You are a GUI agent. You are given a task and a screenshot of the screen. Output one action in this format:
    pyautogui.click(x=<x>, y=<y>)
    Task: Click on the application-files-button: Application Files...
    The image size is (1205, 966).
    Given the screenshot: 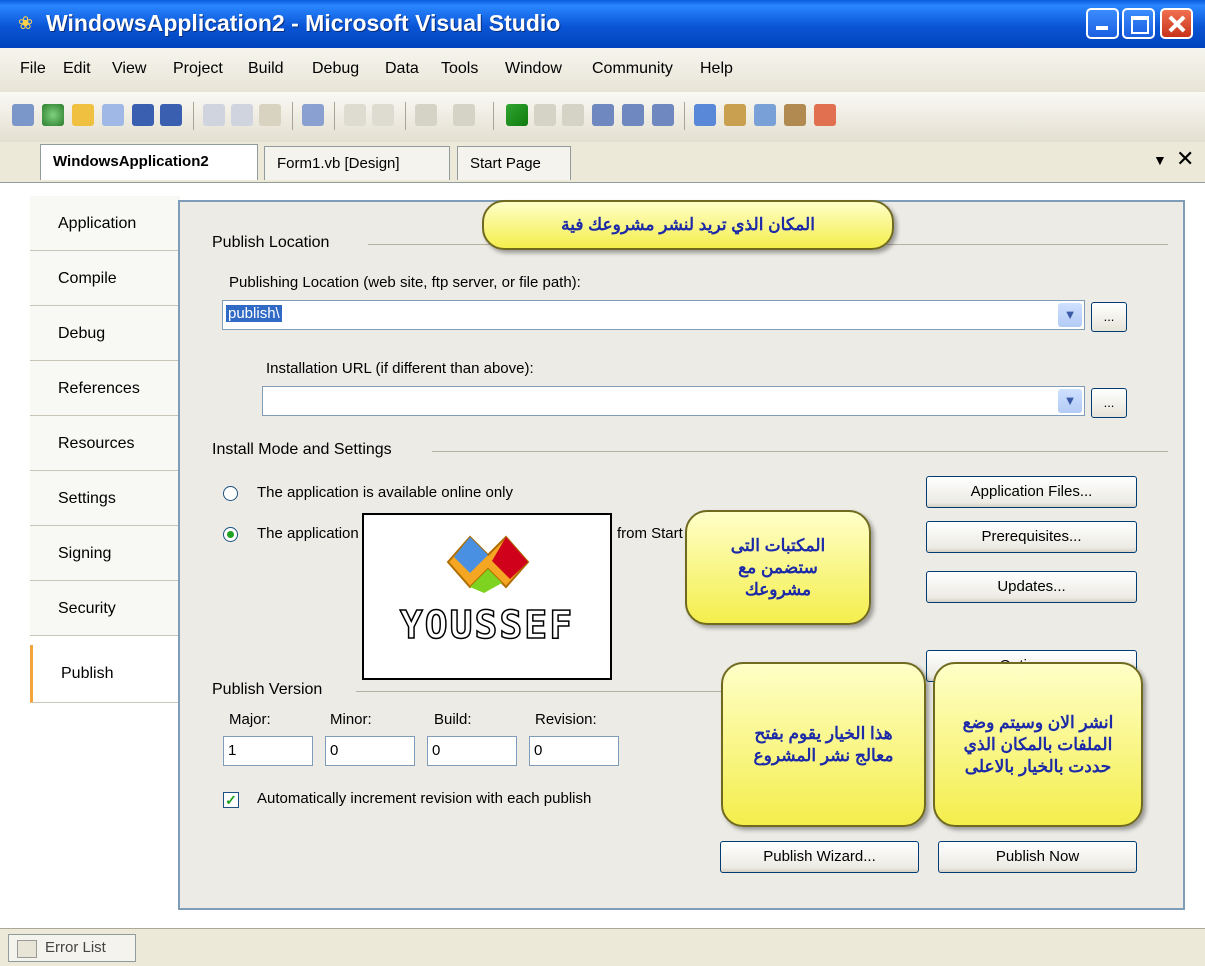 What is the action you would take?
    pyautogui.click(x=1031, y=492)
    